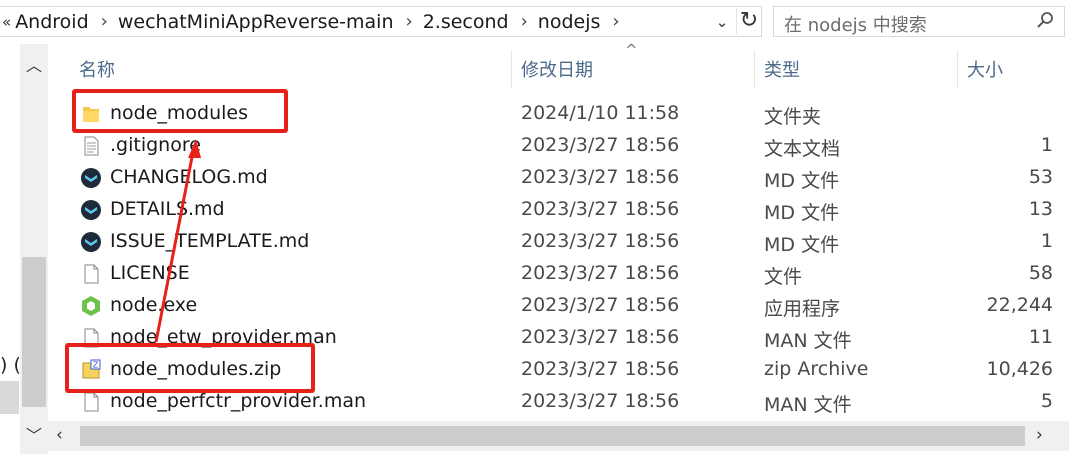 This screenshot has width=1069, height=454. I want to click on text-document-icon, so click(91, 146).